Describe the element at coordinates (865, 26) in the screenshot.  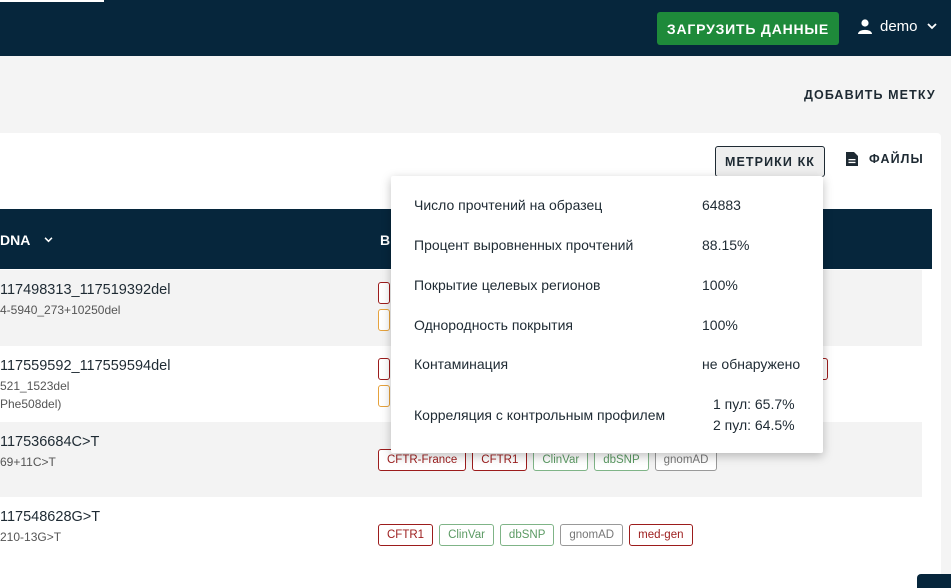
I see `user-icon` at that location.